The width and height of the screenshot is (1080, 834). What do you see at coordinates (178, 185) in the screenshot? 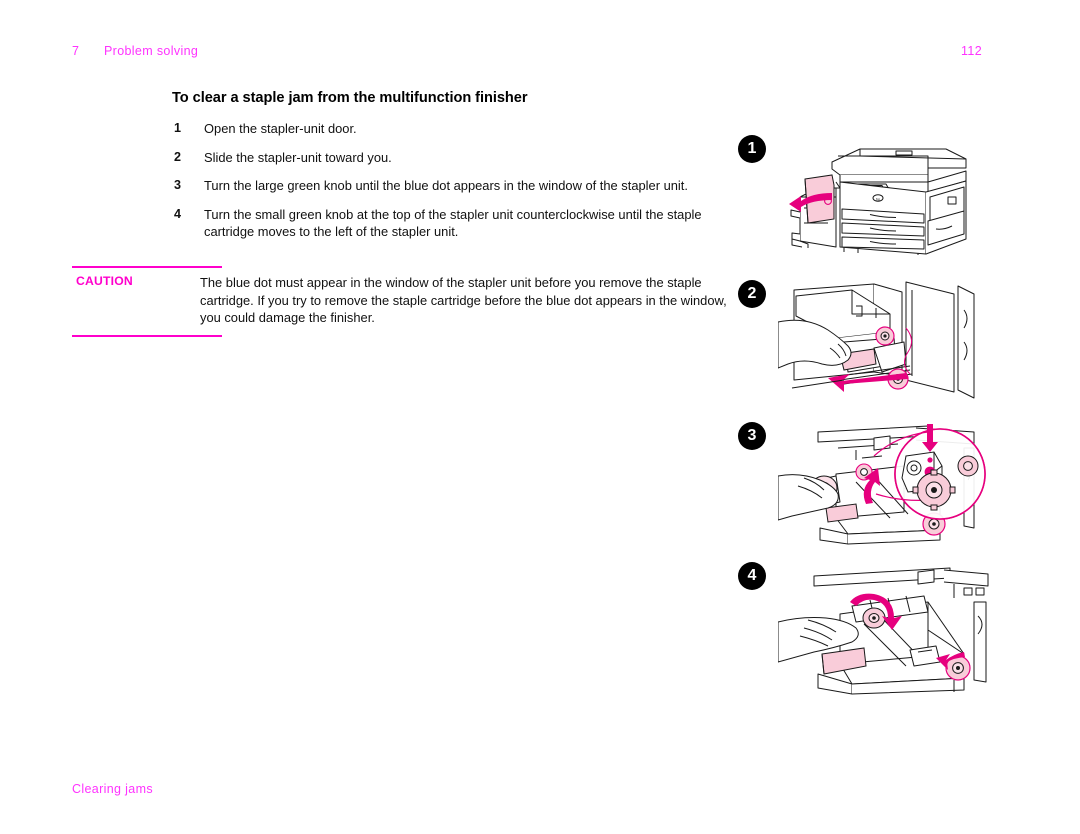
I see `step-number: 3` at bounding box center [178, 185].